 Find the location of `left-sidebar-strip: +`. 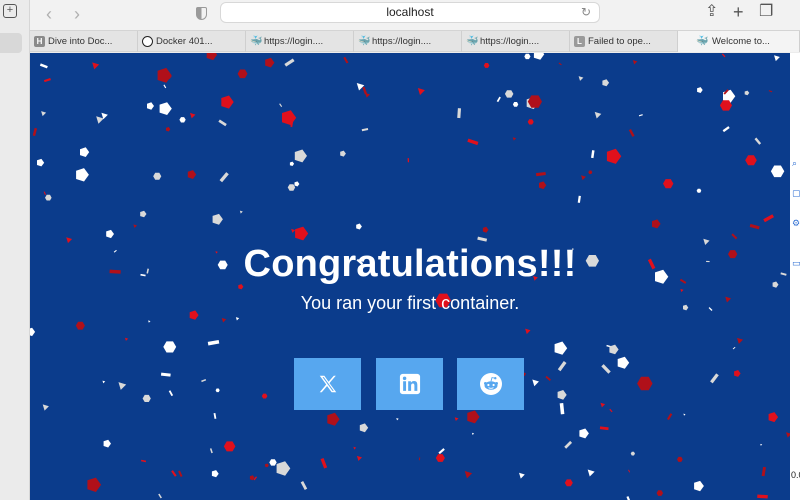

left-sidebar-strip: + is located at coordinates (15, 250).